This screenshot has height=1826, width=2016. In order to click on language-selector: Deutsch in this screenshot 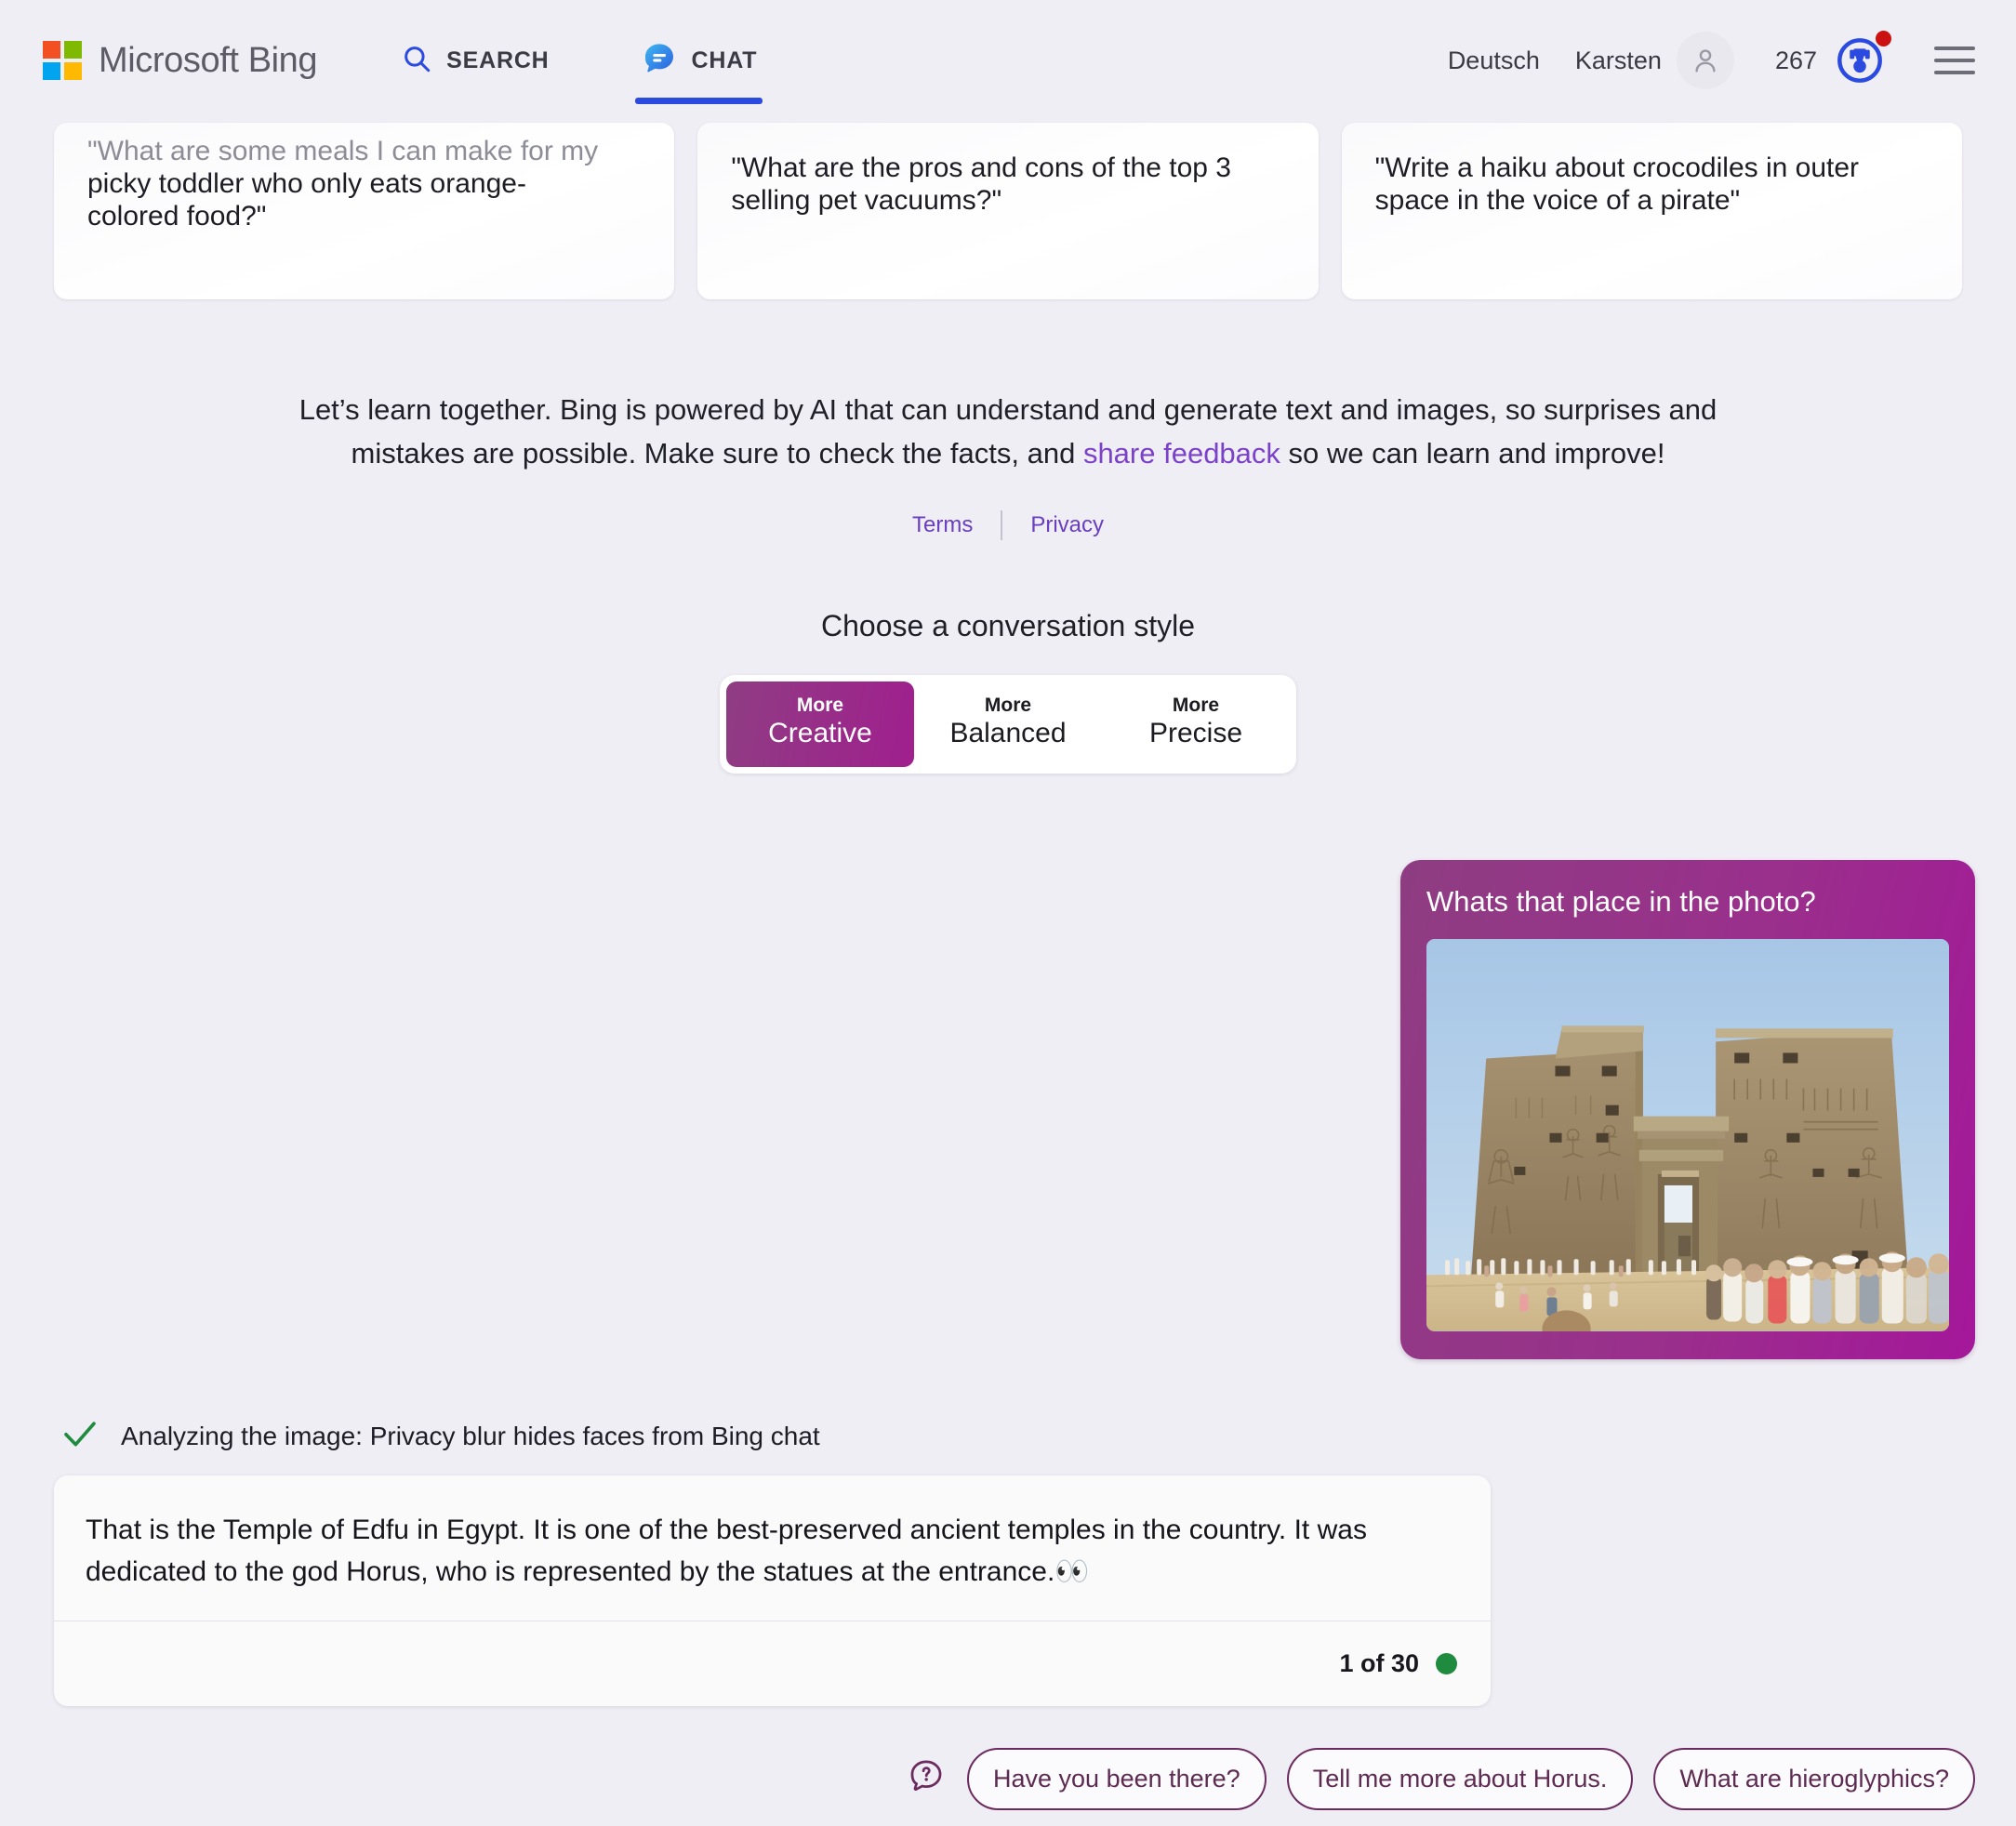, I will do `click(1494, 60)`.